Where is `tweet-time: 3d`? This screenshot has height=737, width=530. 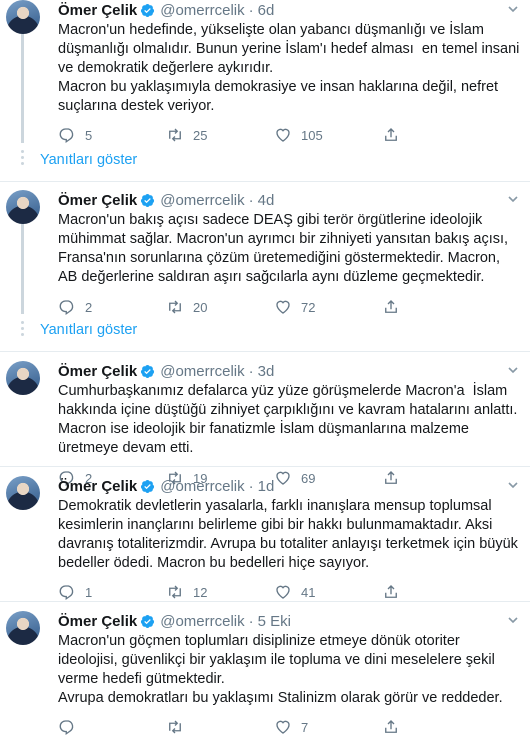
tweet-time: 3d is located at coordinates (266, 371).